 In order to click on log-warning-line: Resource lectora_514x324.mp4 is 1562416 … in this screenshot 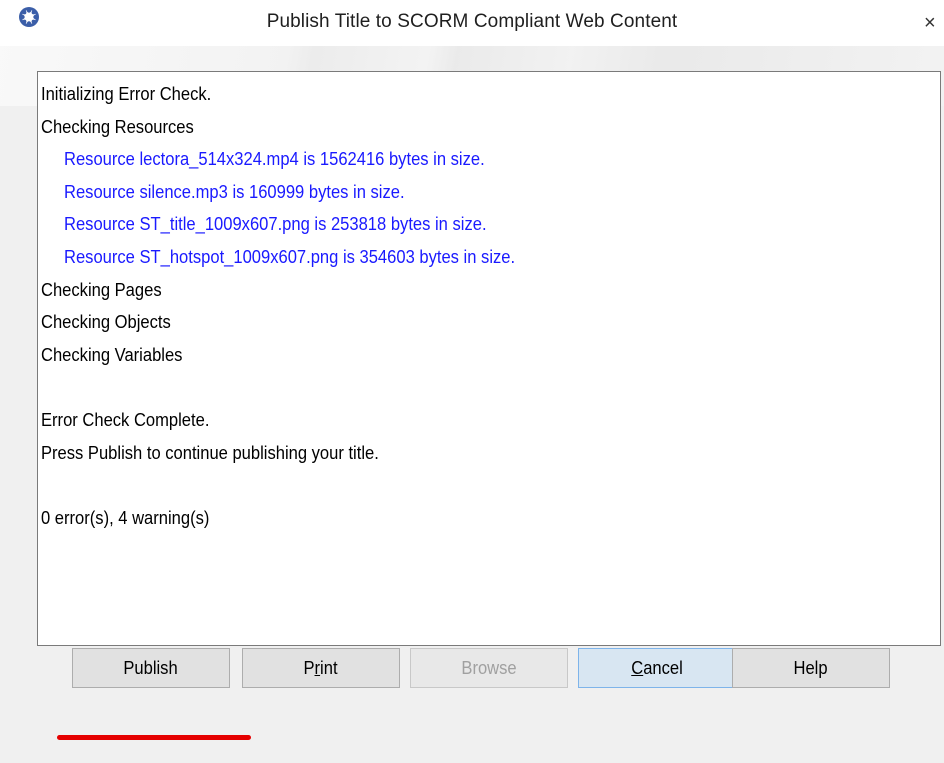, I will do `click(274, 159)`.